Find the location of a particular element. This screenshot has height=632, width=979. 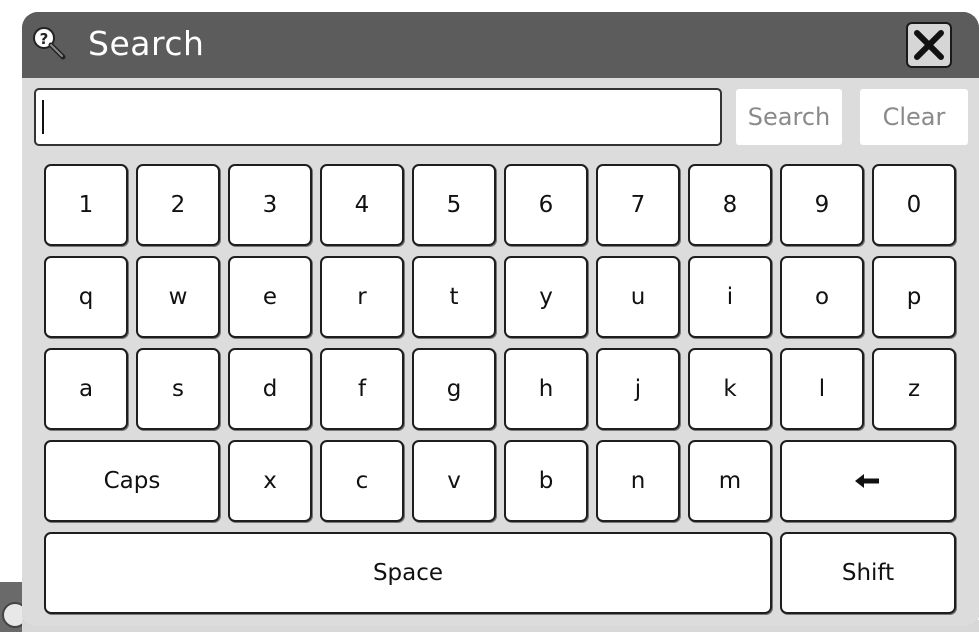

key-p: p is located at coordinates (914, 297).